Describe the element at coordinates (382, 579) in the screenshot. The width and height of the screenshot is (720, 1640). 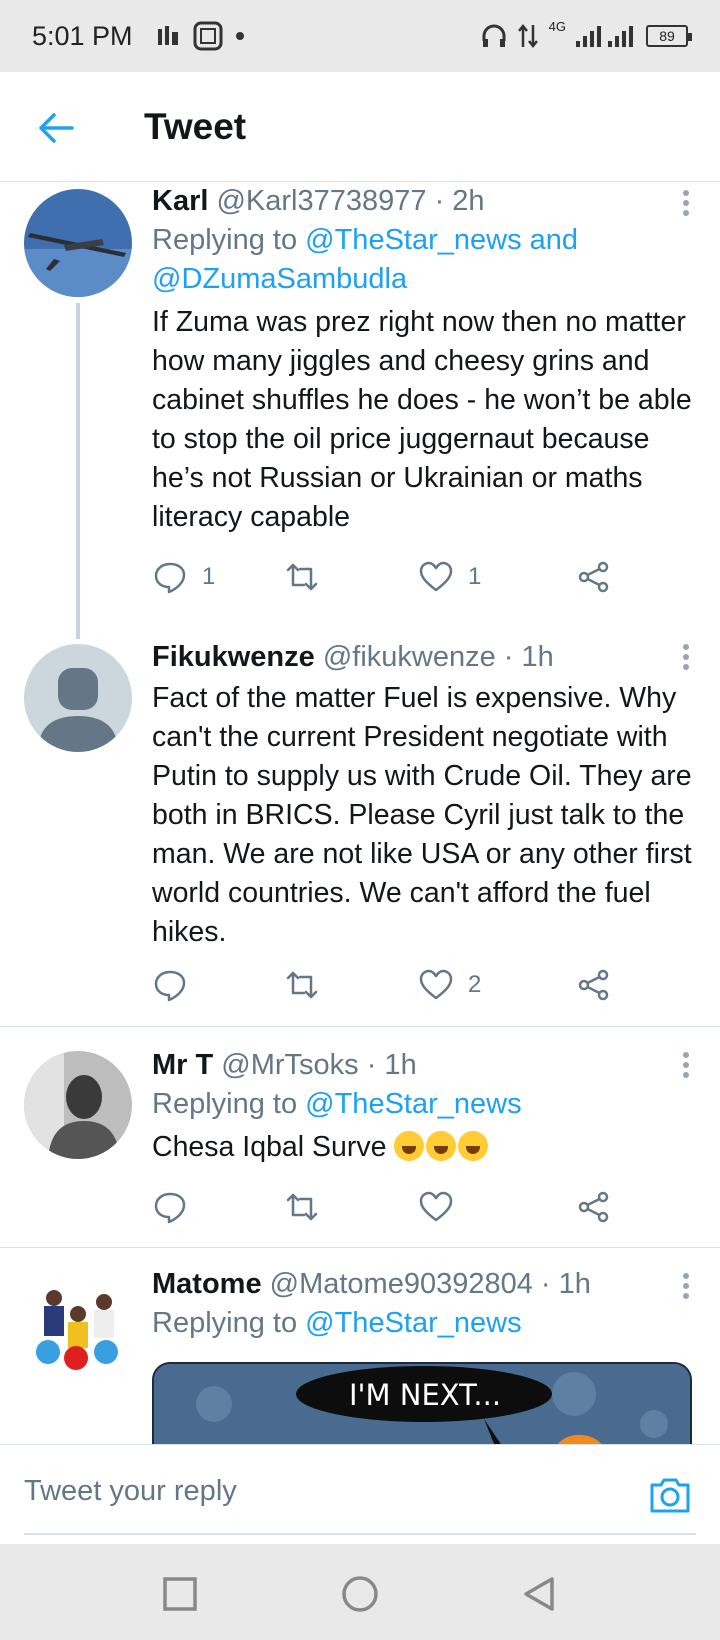
I see `tweet-actions: 1 1` at that location.